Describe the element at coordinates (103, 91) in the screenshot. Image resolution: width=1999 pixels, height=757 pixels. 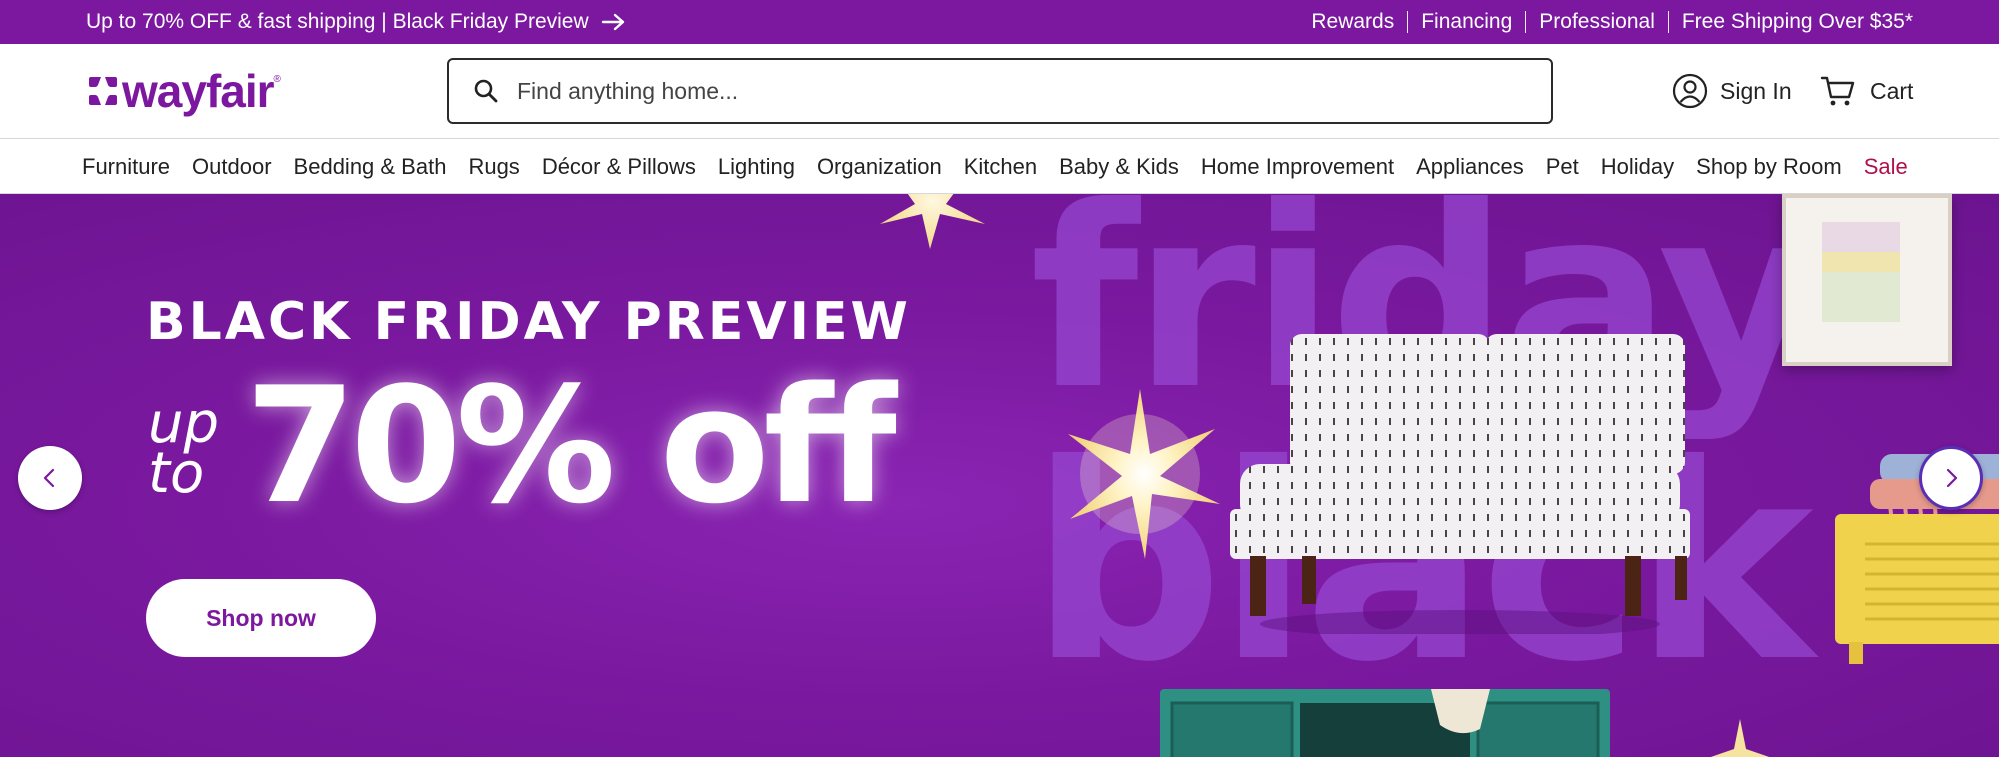
I see `logo-mark-icon` at that location.